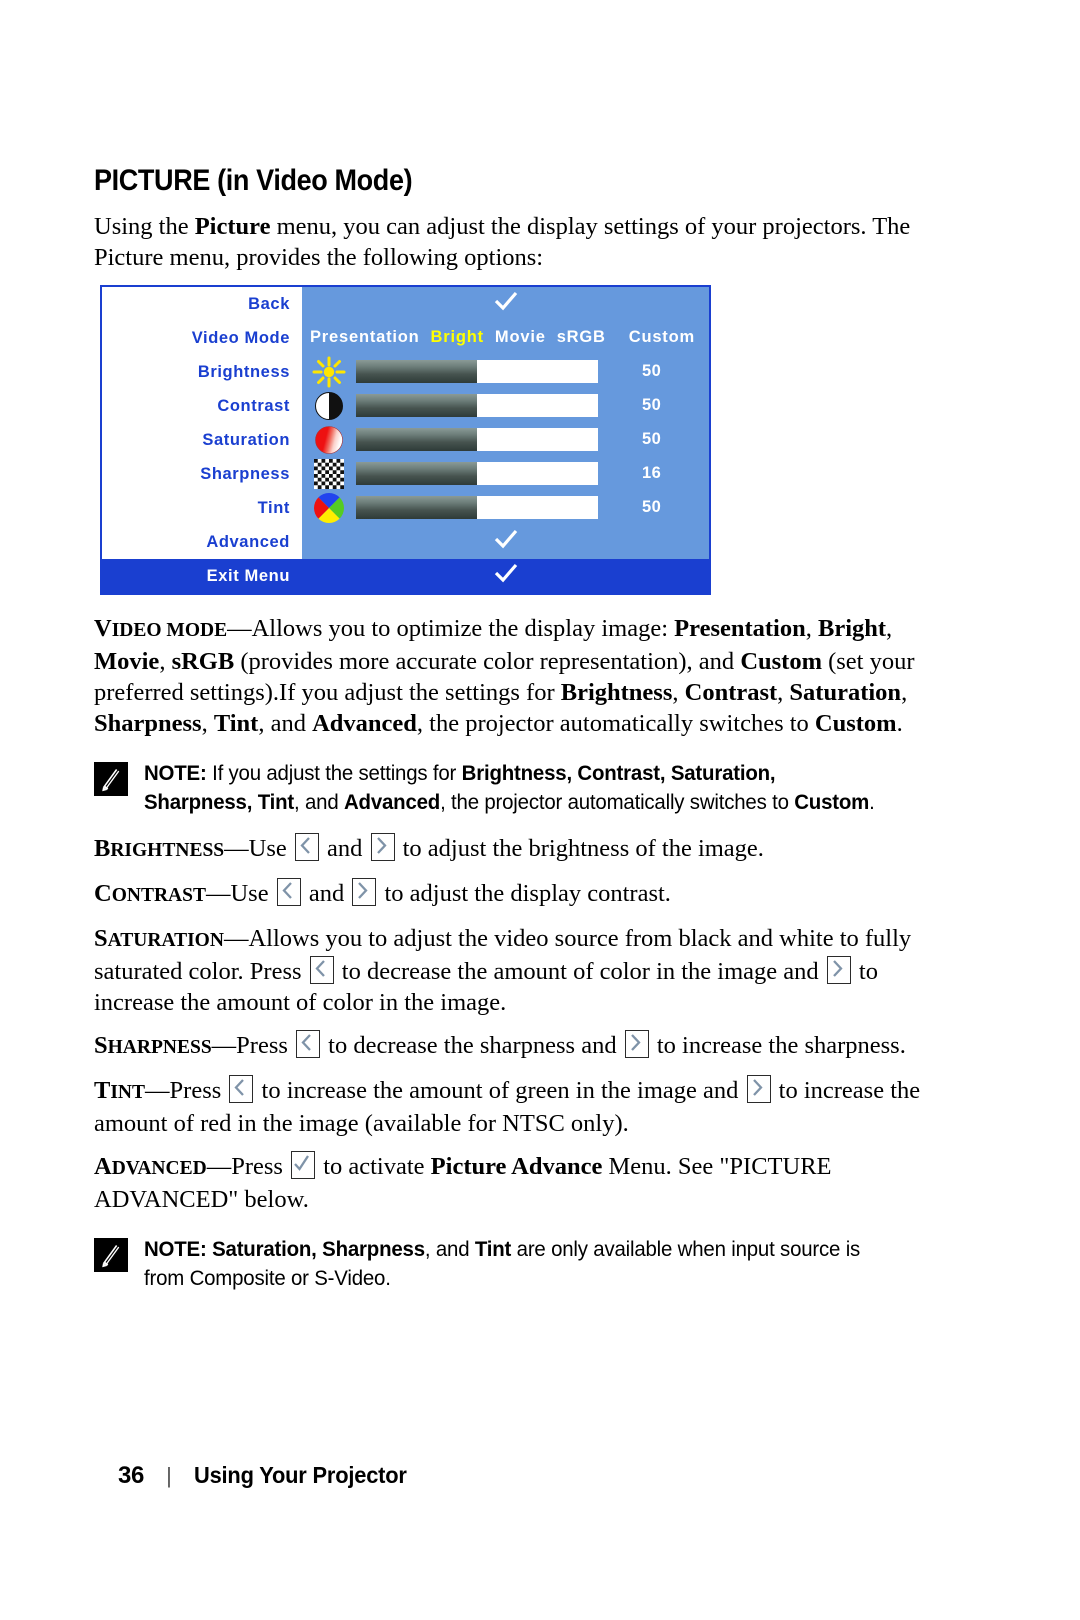 The image size is (1080, 1620). What do you see at coordinates (202, 405) in the screenshot?
I see `osd-label-contrast: Contrast` at bounding box center [202, 405].